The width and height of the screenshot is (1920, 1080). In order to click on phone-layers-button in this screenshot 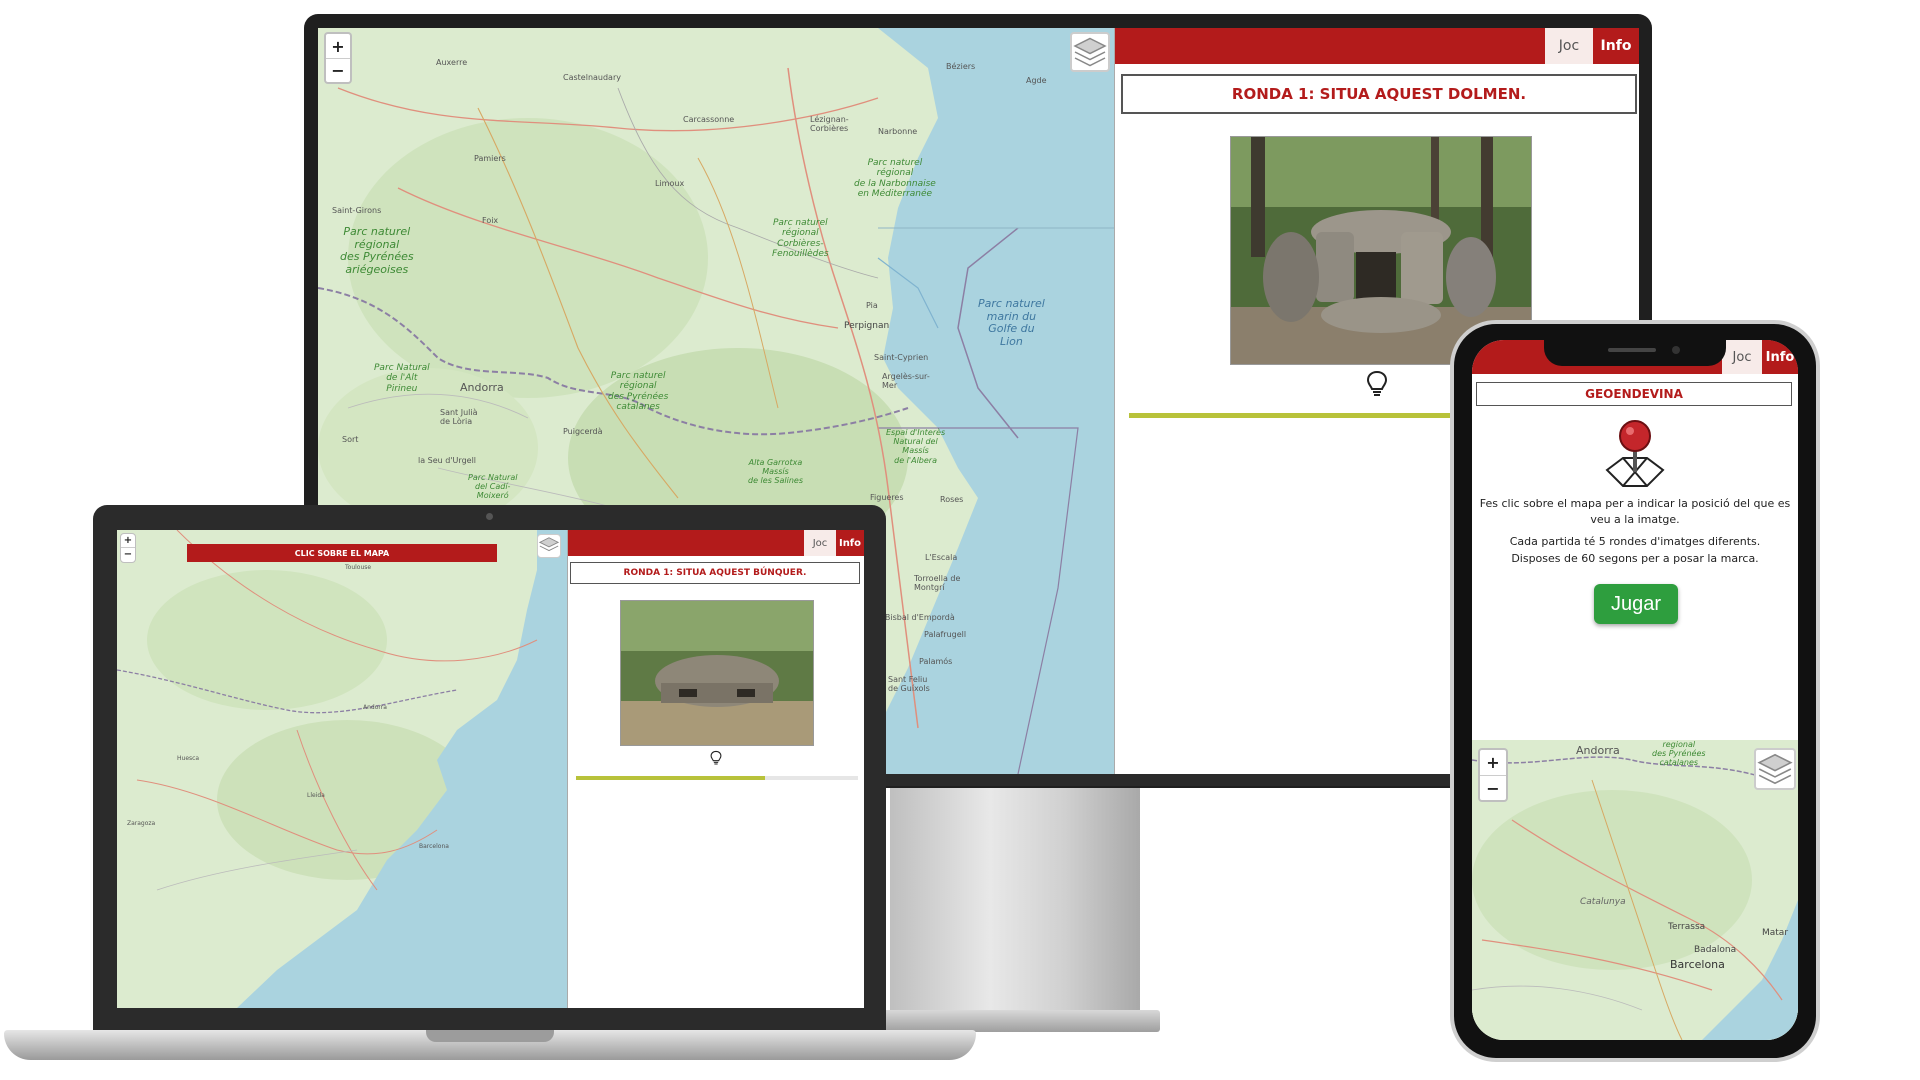, I will do `click(1775, 769)`.